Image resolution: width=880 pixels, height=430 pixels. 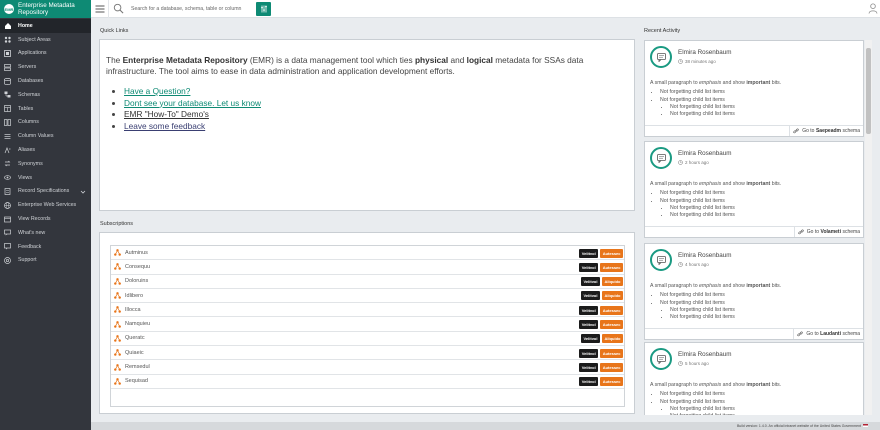 I want to click on sidebar-item-label: Column Values, so click(x=36, y=136).